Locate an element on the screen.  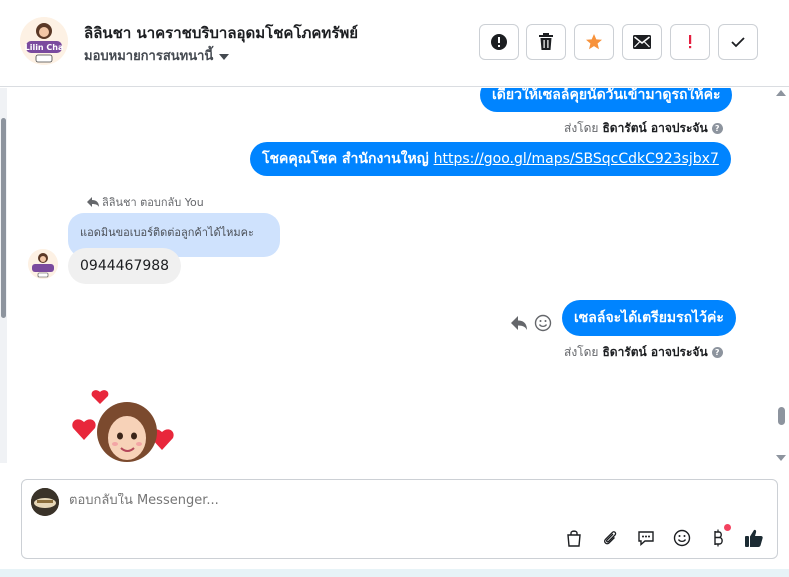
attach-button is located at coordinates (610, 538).